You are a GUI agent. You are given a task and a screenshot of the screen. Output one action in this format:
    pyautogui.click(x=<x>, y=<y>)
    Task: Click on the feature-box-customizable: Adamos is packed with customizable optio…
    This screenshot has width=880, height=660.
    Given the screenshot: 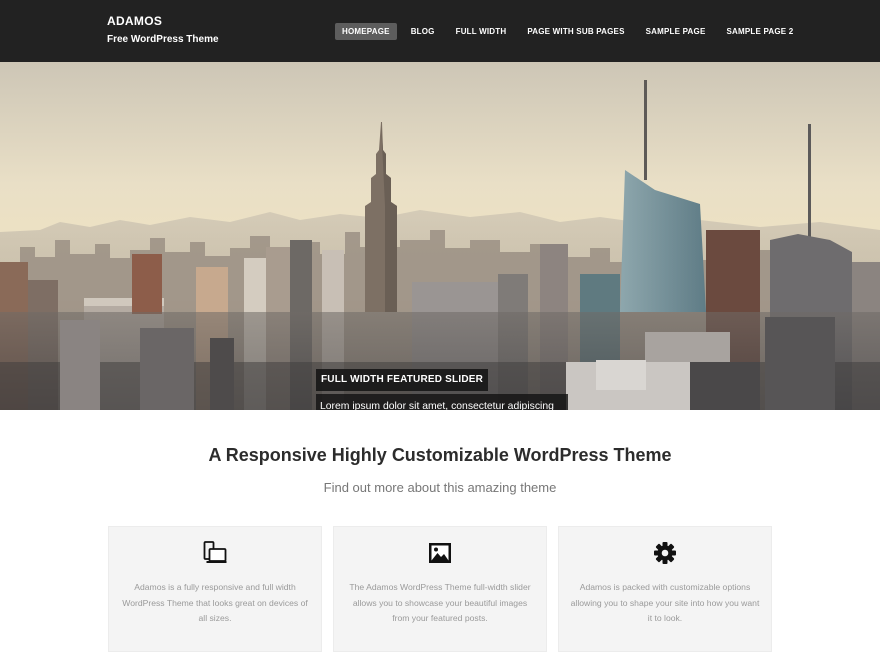 What is the action you would take?
    pyautogui.click(x=665, y=589)
    